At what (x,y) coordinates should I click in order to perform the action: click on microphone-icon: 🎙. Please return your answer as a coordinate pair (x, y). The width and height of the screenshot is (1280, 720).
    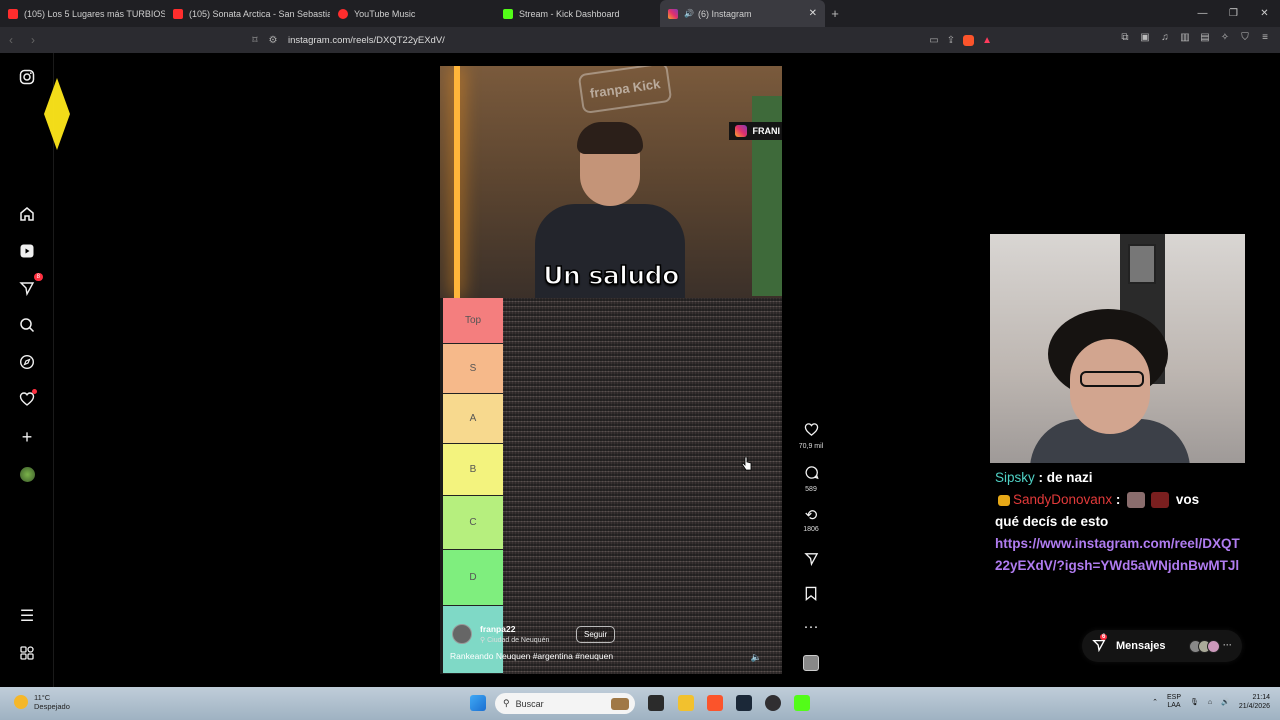
    Looking at the image, I should click on (1194, 702).